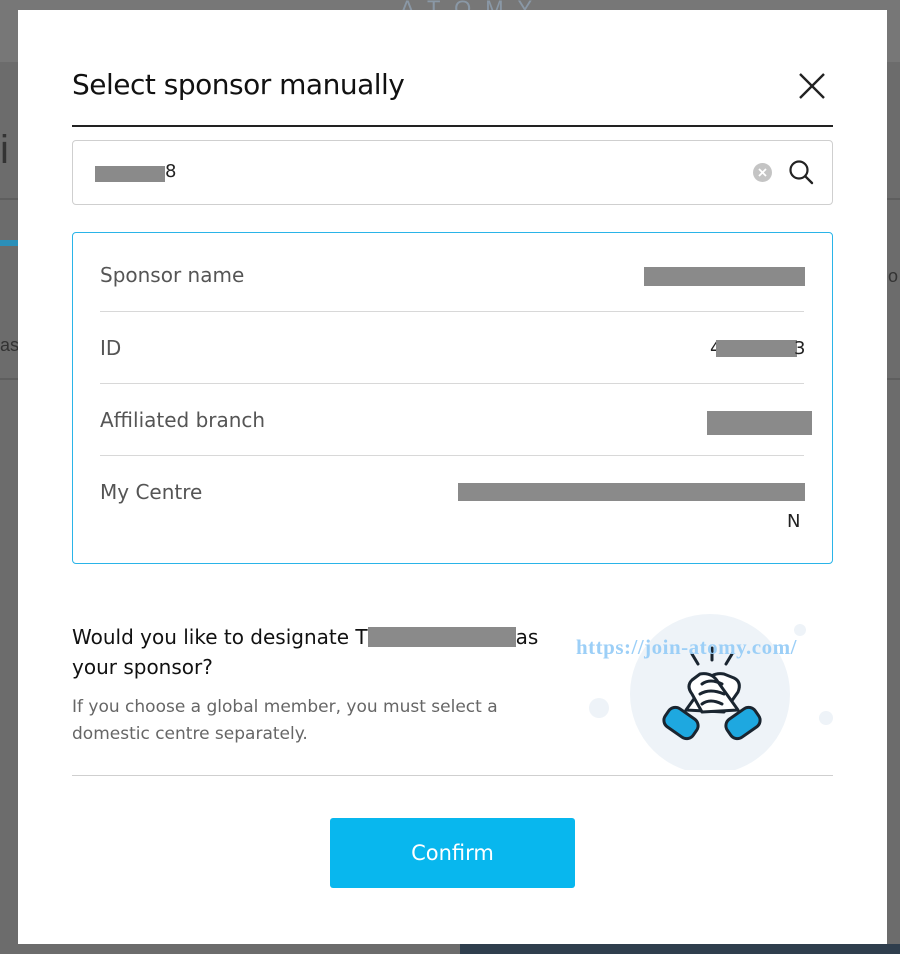 This screenshot has width=900, height=954. Describe the element at coordinates (686, 647) in the screenshot. I see `watermark-url: https://join-atomy.com/` at that location.